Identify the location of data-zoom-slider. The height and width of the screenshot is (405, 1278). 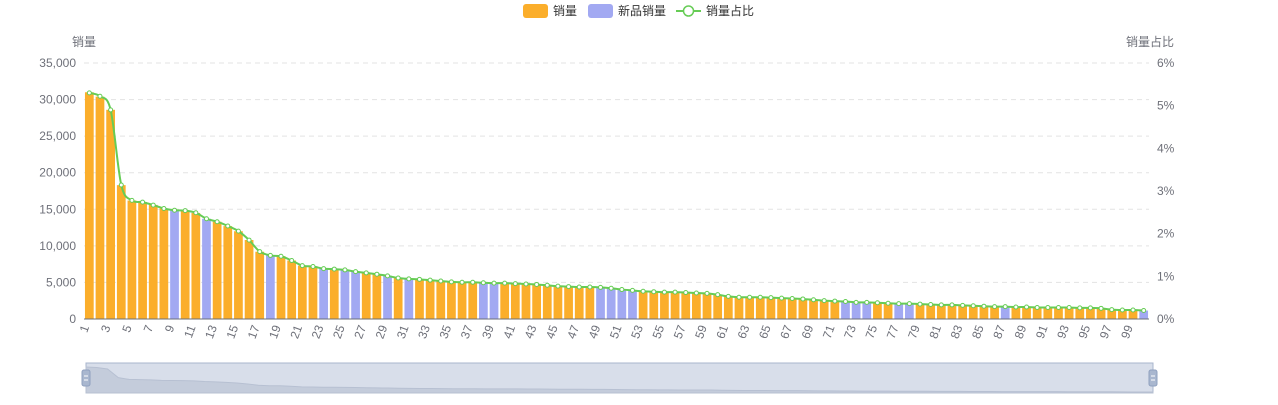
(619, 378).